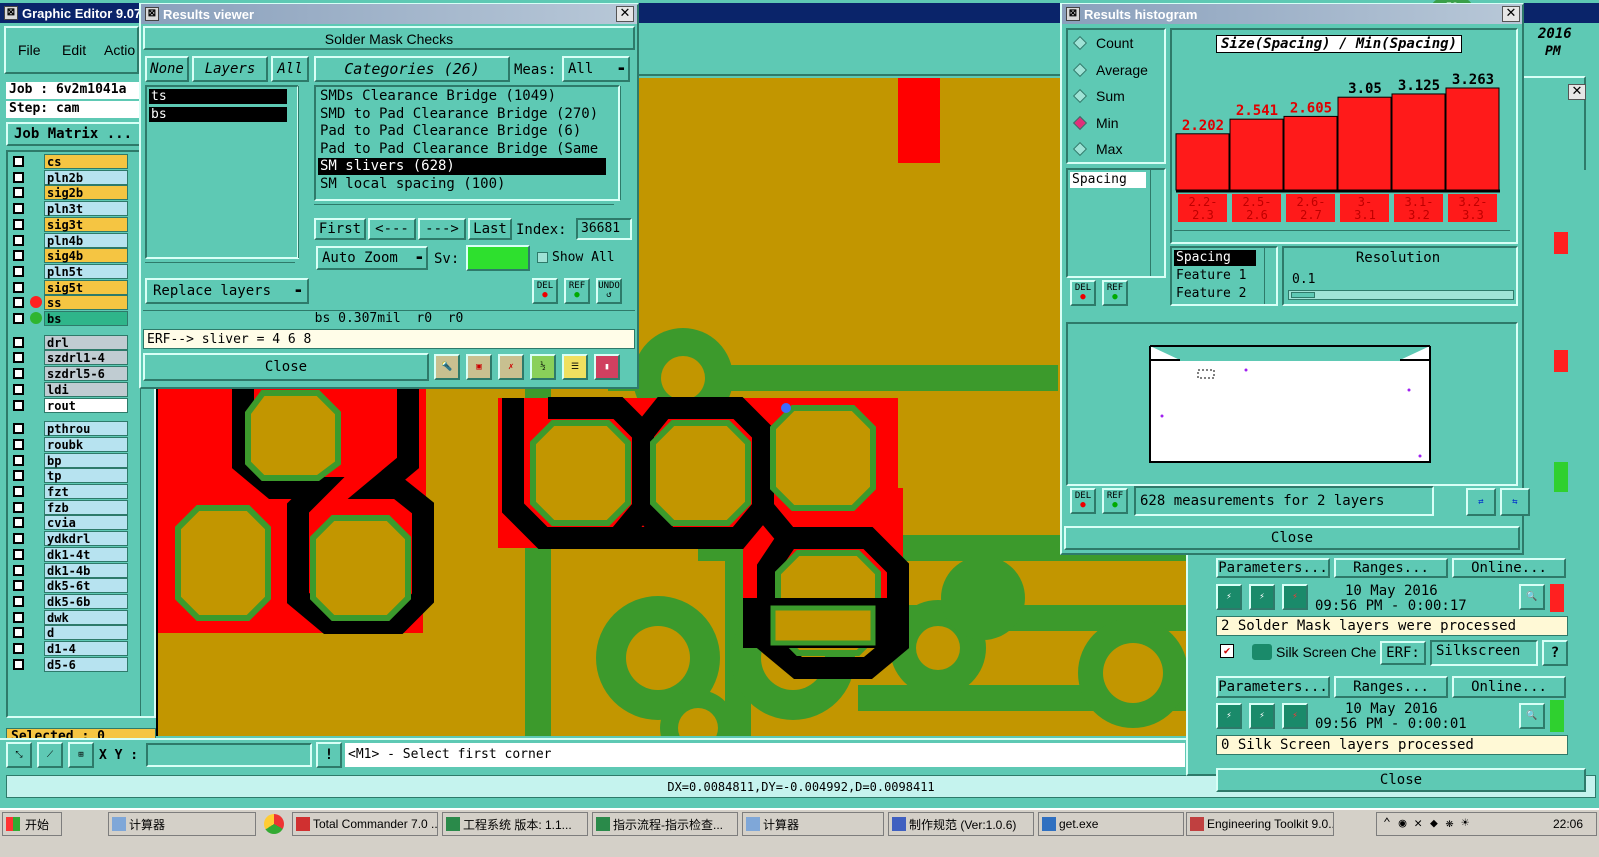  What do you see at coordinates (1115, 501) in the screenshot?
I see `hist-ref-icon-2: REF ●` at bounding box center [1115, 501].